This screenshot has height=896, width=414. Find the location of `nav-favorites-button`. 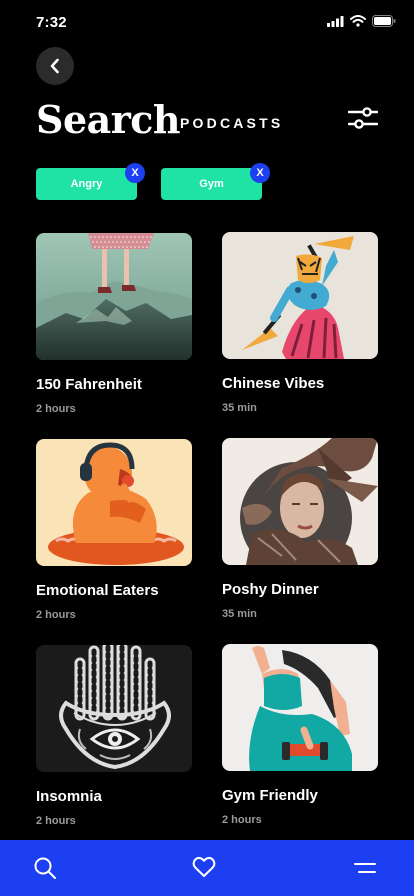

nav-favorites-button is located at coordinates (204, 869).